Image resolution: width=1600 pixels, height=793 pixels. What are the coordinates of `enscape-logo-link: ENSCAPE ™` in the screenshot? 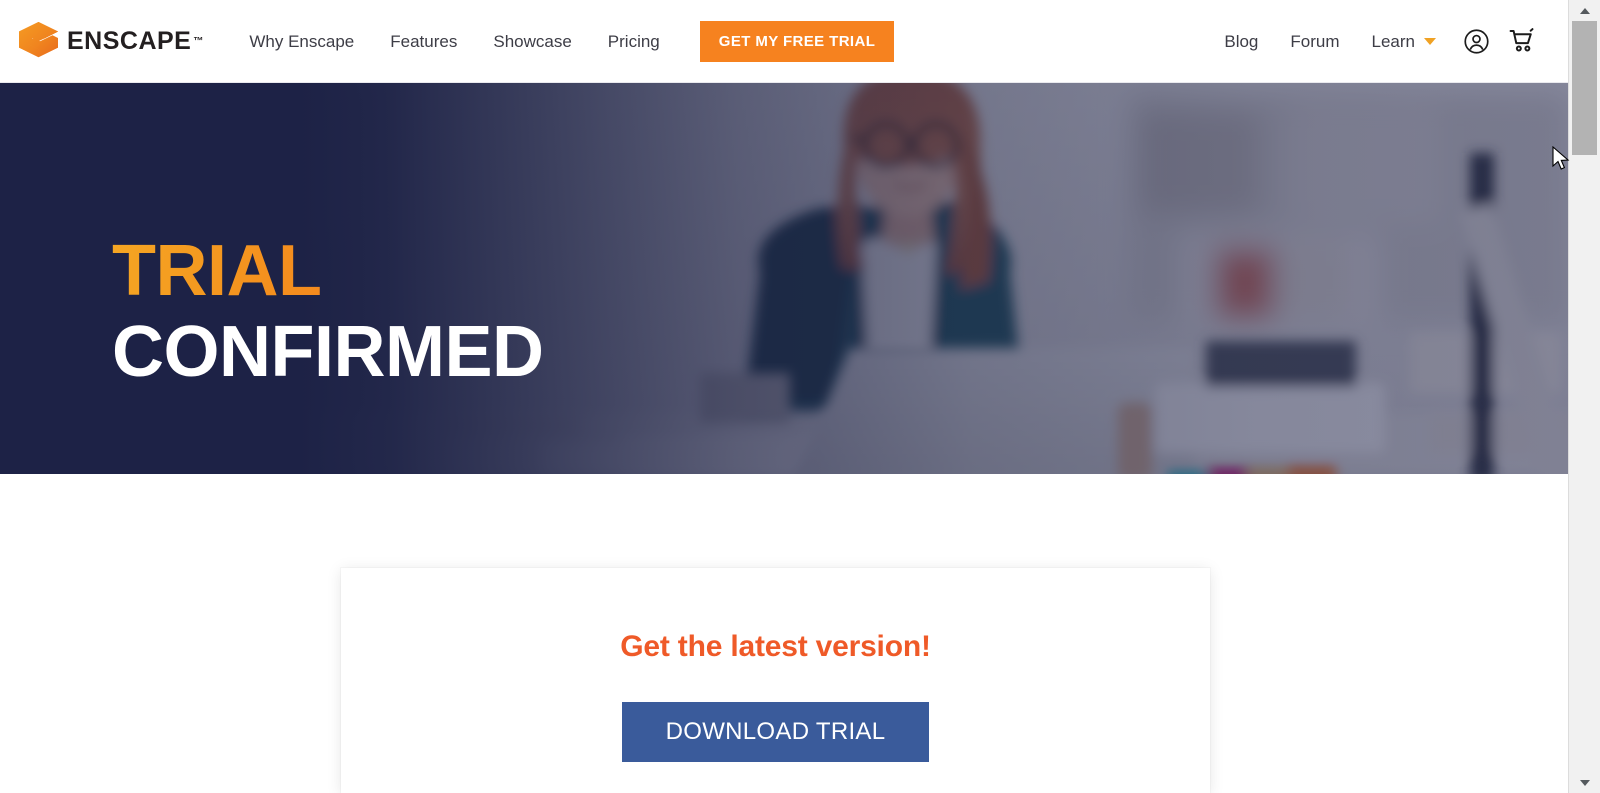 It's located at (108, 41).